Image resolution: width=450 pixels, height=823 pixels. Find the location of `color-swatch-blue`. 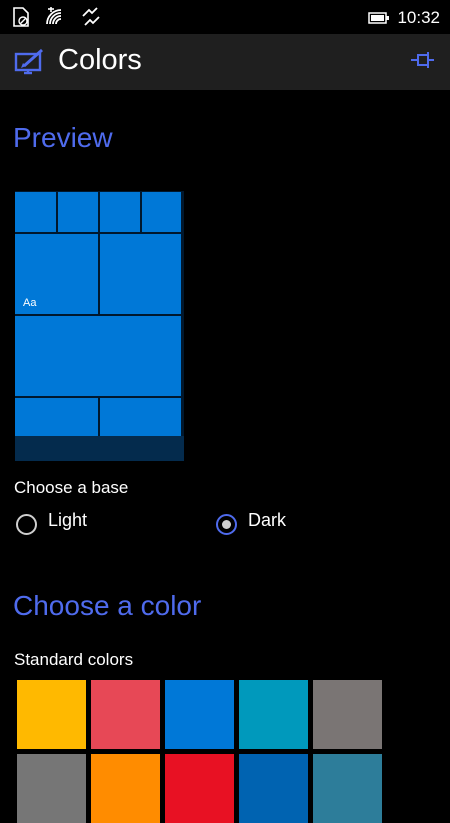

color-swatch-blue is located at coordinates (199, 714).